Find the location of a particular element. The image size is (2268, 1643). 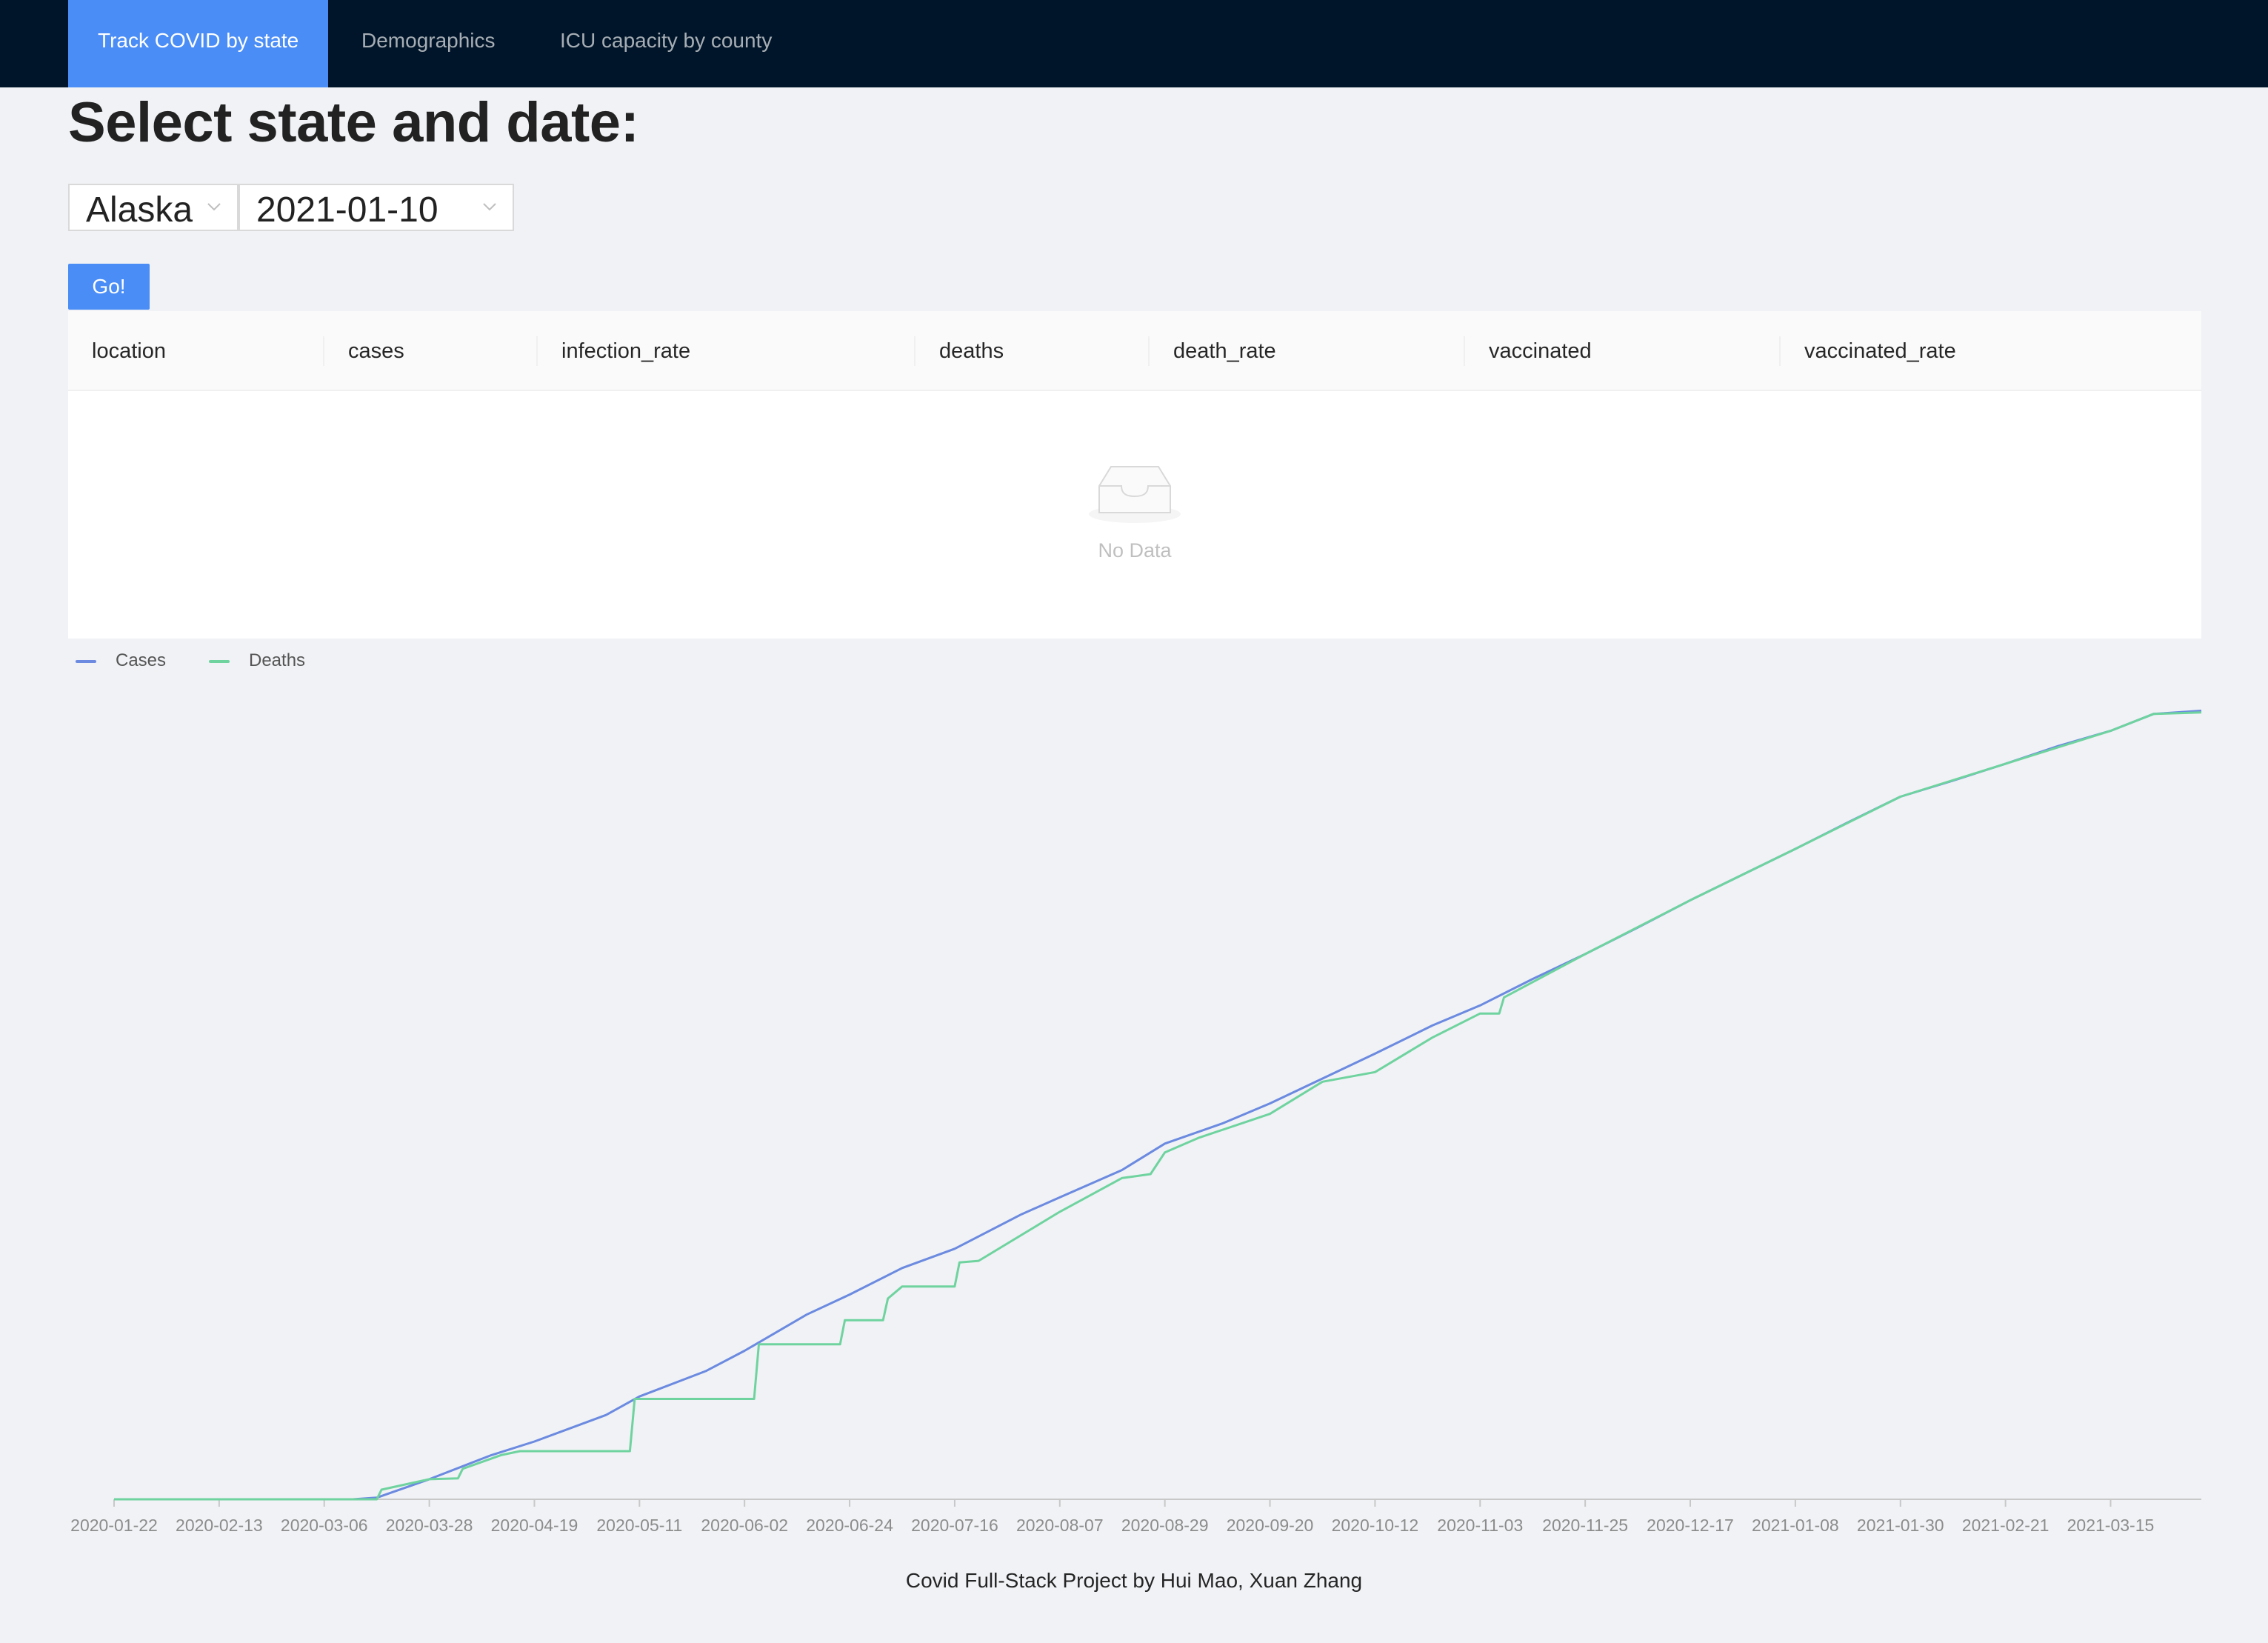

x-tick-label: 2020-03-06 is located at coordinates (324, 1526).